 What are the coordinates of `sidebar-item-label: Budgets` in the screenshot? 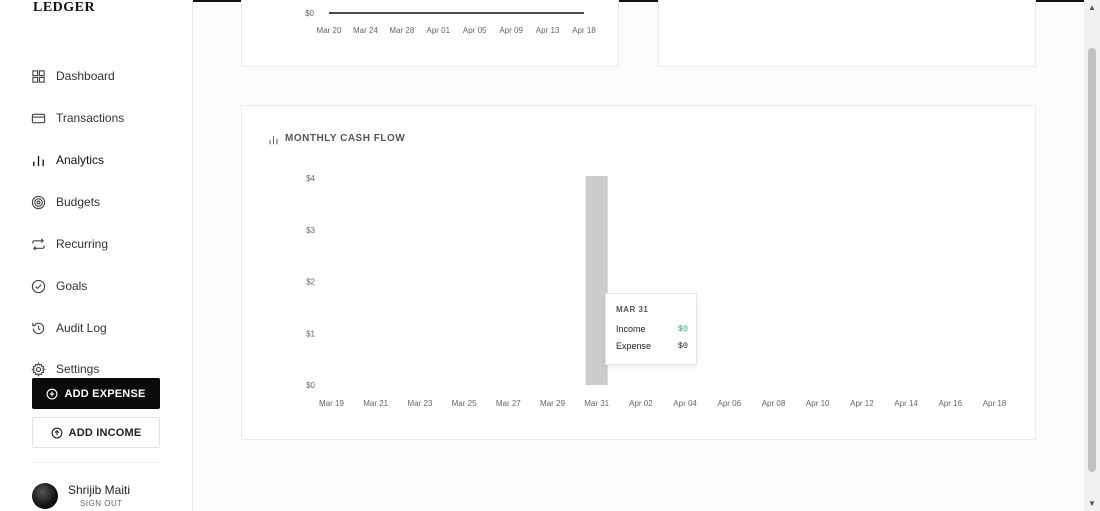 It's located at (78, 202).